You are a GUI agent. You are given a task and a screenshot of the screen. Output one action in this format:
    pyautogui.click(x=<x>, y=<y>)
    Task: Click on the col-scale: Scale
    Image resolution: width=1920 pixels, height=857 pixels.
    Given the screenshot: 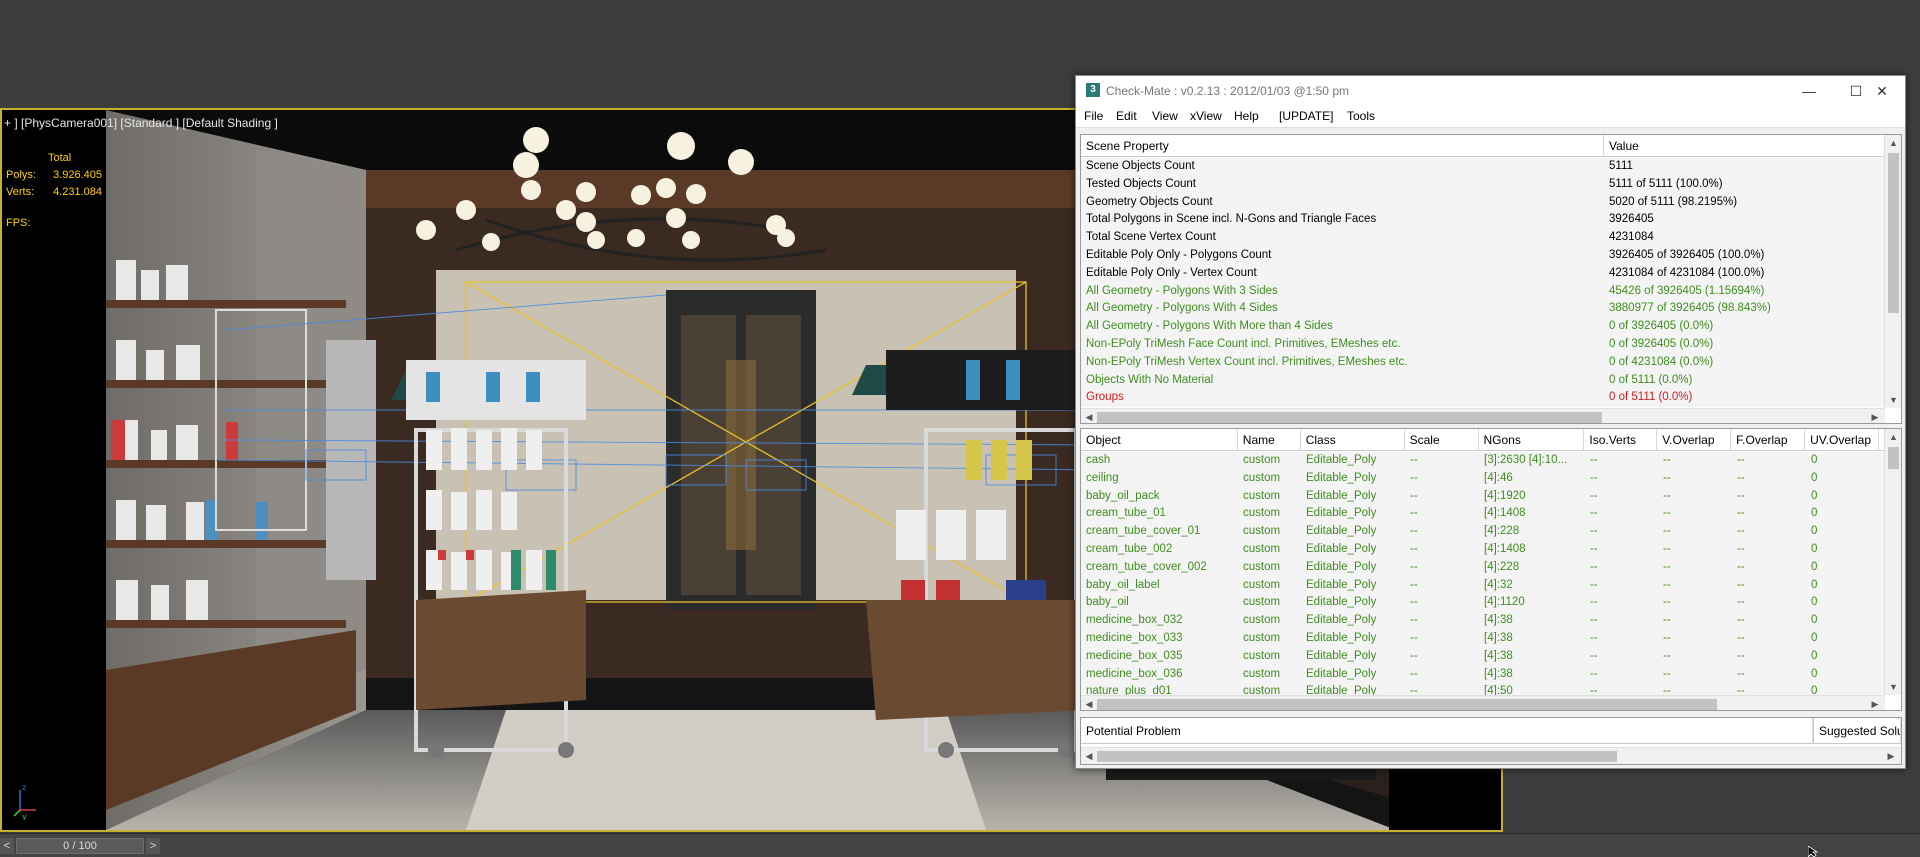 What is the action you would take?
    pyautogui.click(x=1442, y=440)
    